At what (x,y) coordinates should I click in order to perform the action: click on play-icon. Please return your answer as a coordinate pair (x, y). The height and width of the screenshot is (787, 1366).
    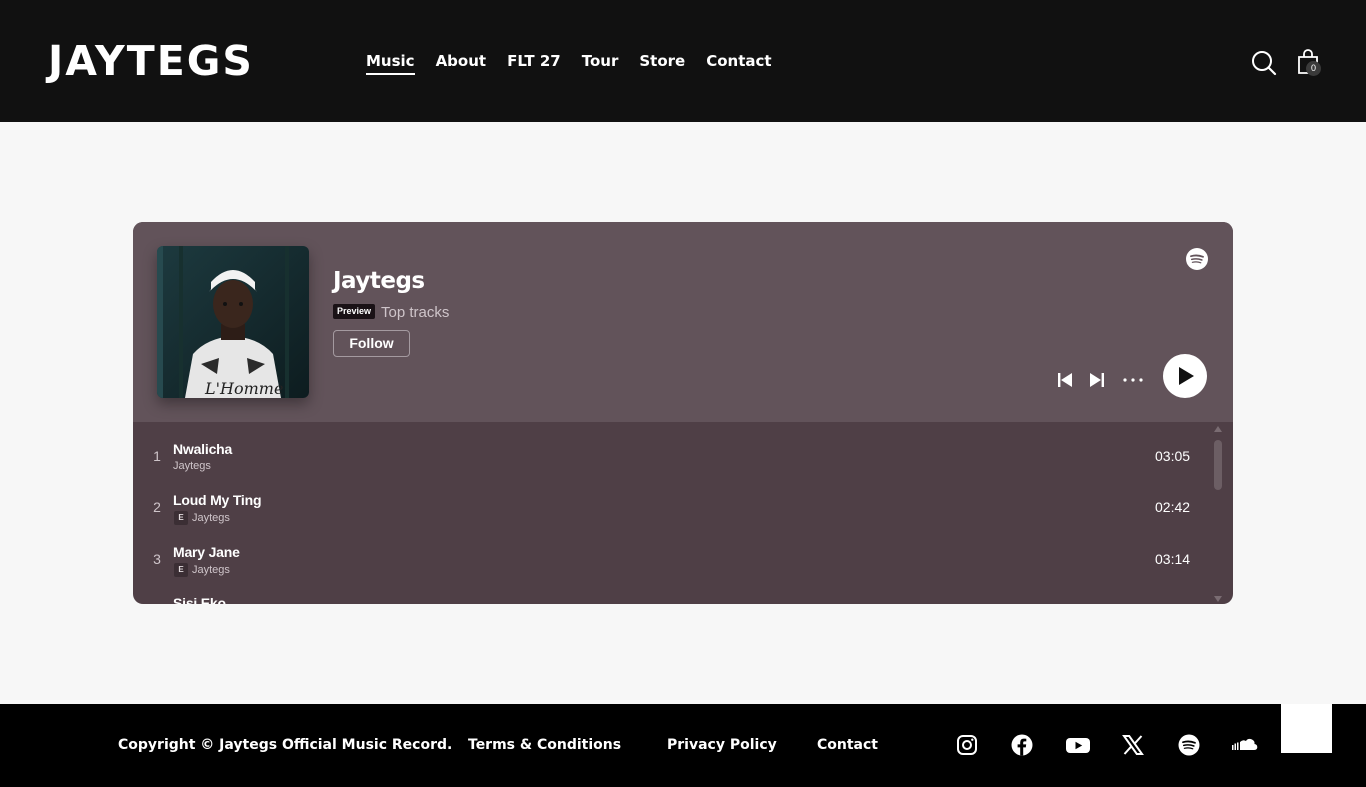
    Looking at the image, I should click on (1186, 376).